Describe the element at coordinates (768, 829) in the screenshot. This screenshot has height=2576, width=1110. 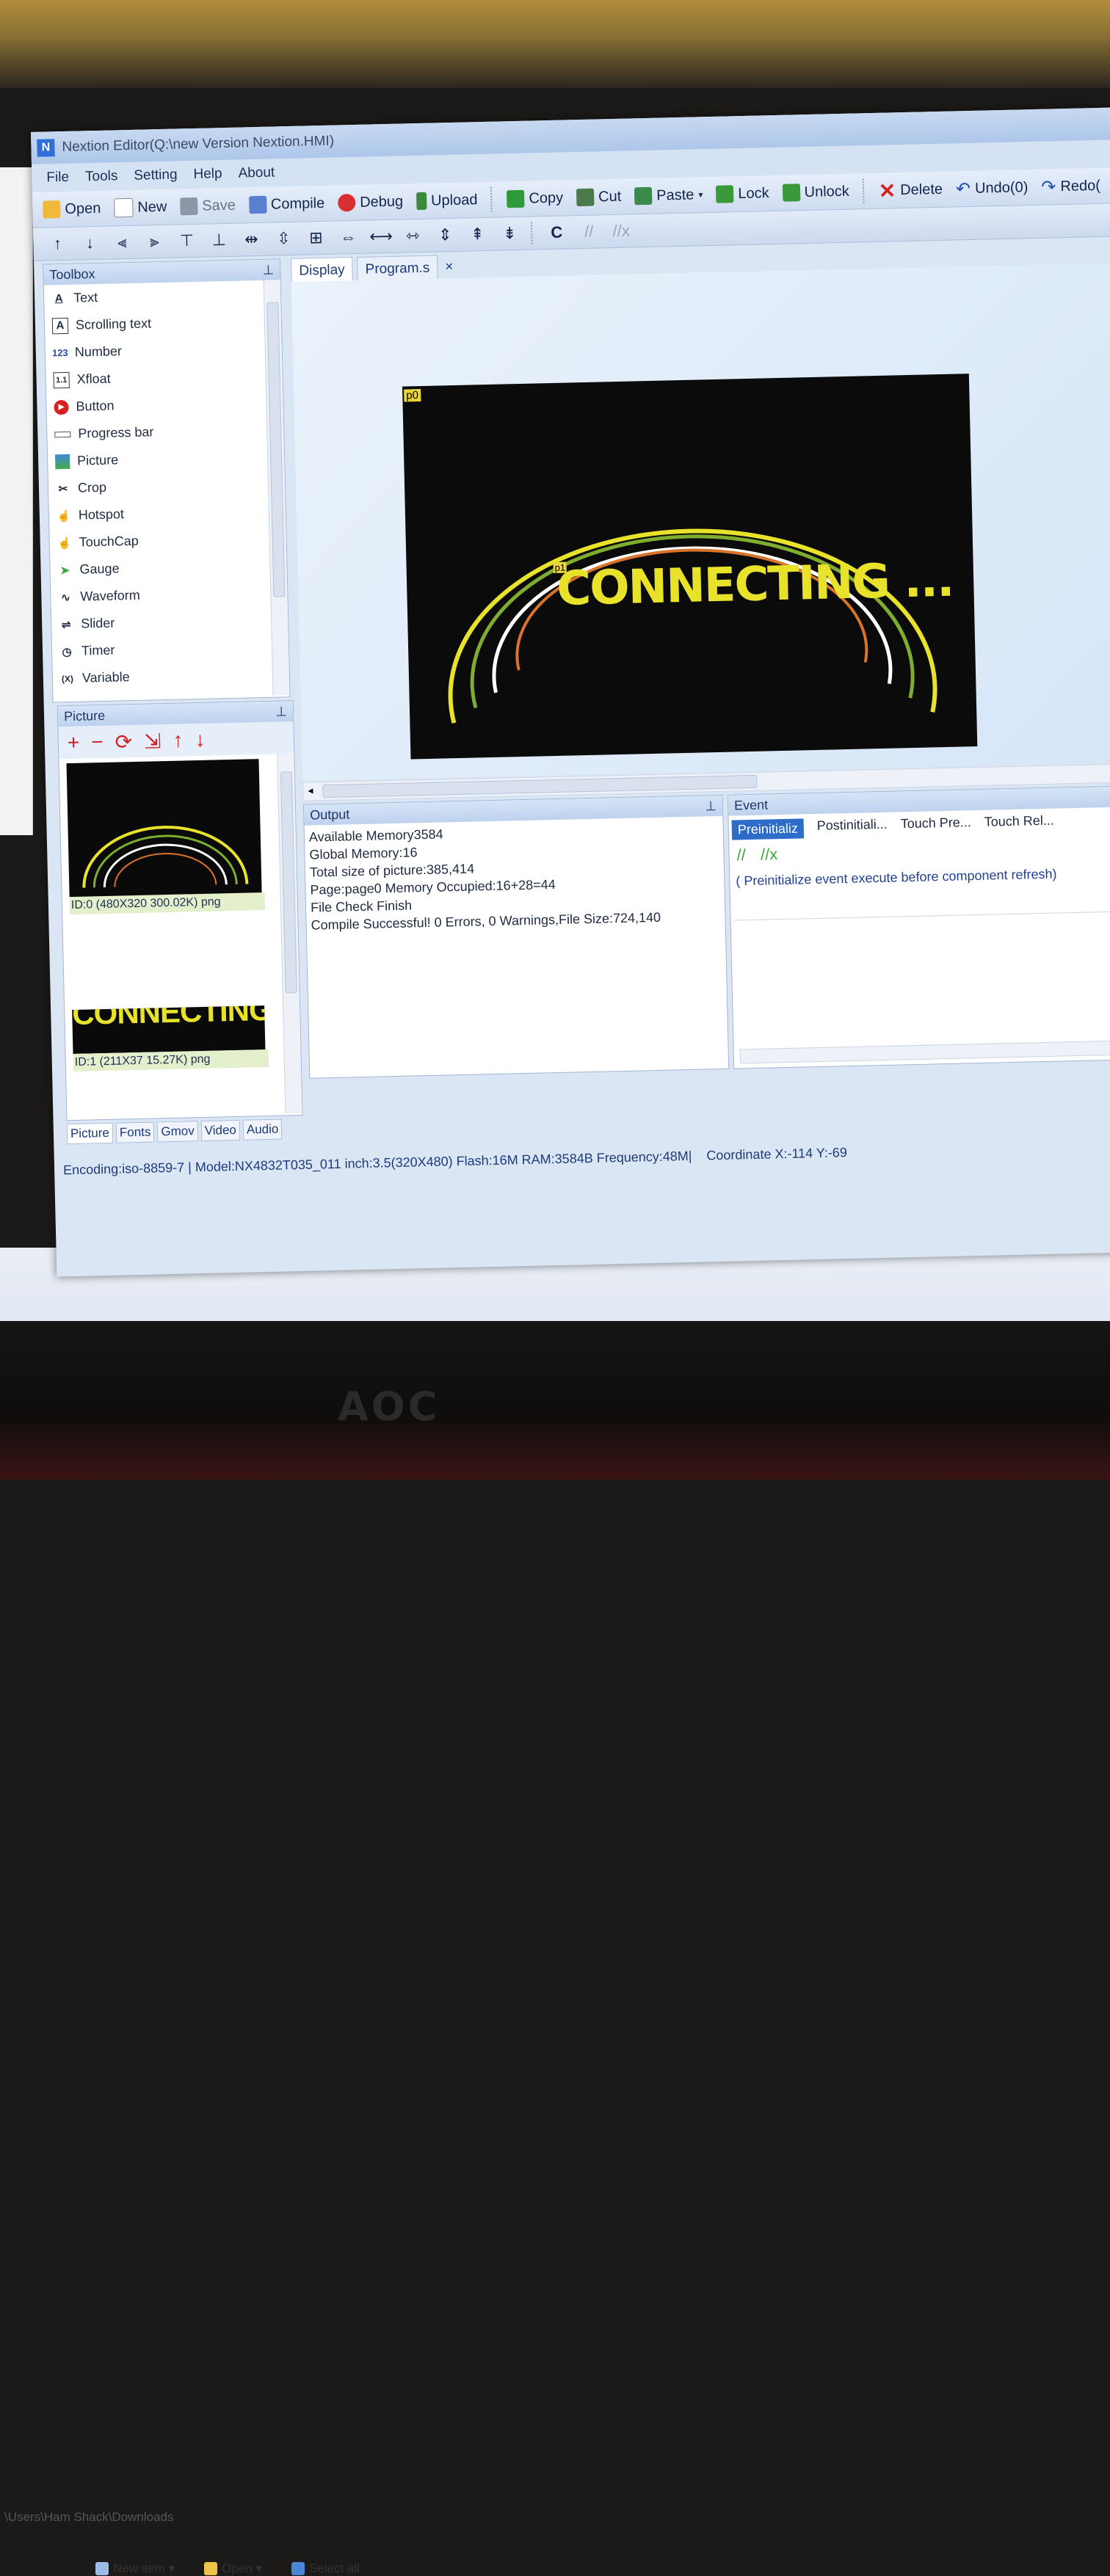
I see `tab-preinitialize: Preinitializ` at that location.